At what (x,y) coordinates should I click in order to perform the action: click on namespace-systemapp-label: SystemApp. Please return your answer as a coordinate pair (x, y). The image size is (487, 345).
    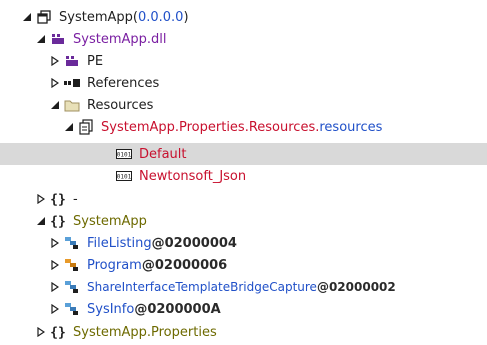
    Looking at the image, I should click on (110, 221).